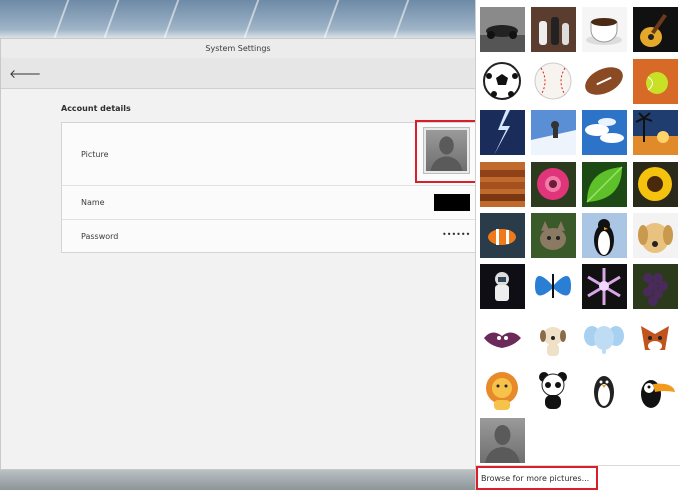 The width and height of the screenshot is (680, 490). I want to click on picture-option-soccer-ball, so click(502, 81).